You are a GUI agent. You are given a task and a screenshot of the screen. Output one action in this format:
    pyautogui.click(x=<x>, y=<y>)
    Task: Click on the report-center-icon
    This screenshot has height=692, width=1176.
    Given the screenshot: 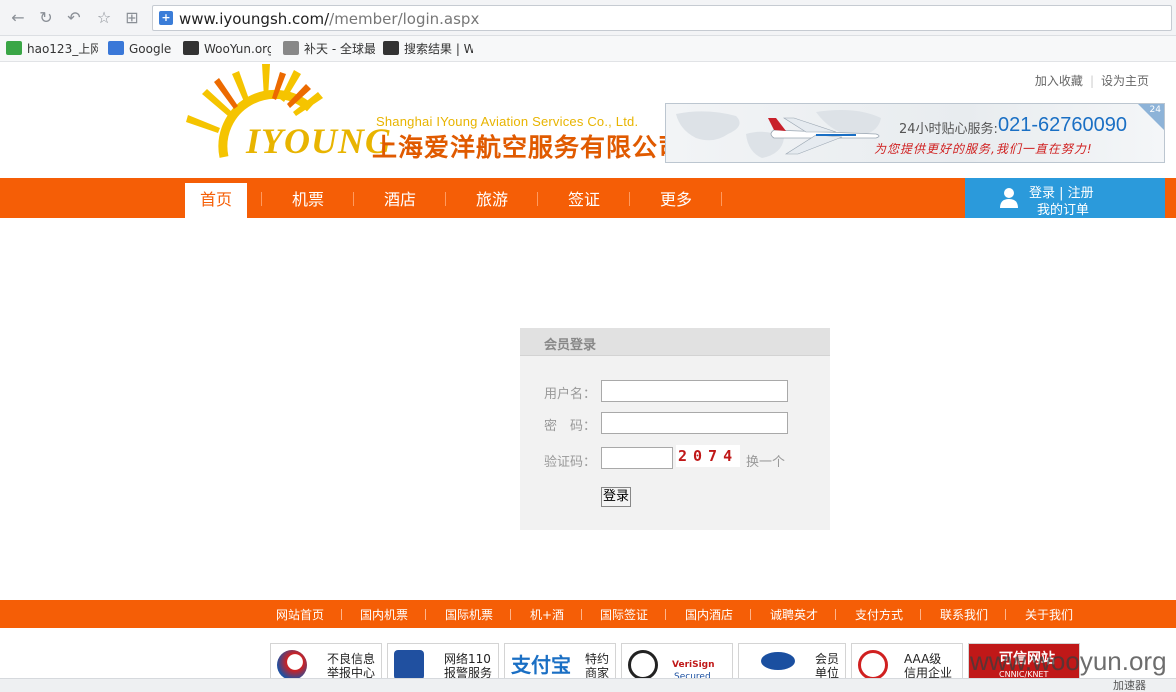 What is the action you would take?
    pyautogui.click(x=292, y=665)
    